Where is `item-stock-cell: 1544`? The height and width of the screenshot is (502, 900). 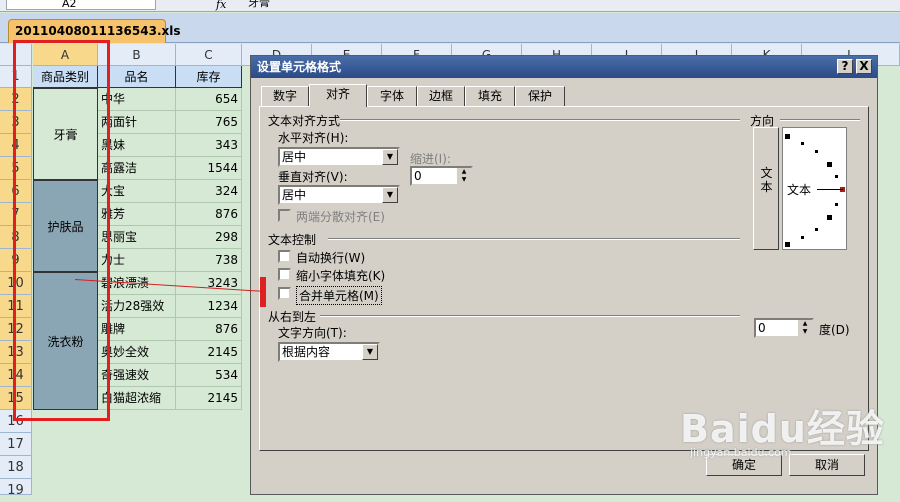 item-stock-cell: 1544 is located at coordinates (209, 168).